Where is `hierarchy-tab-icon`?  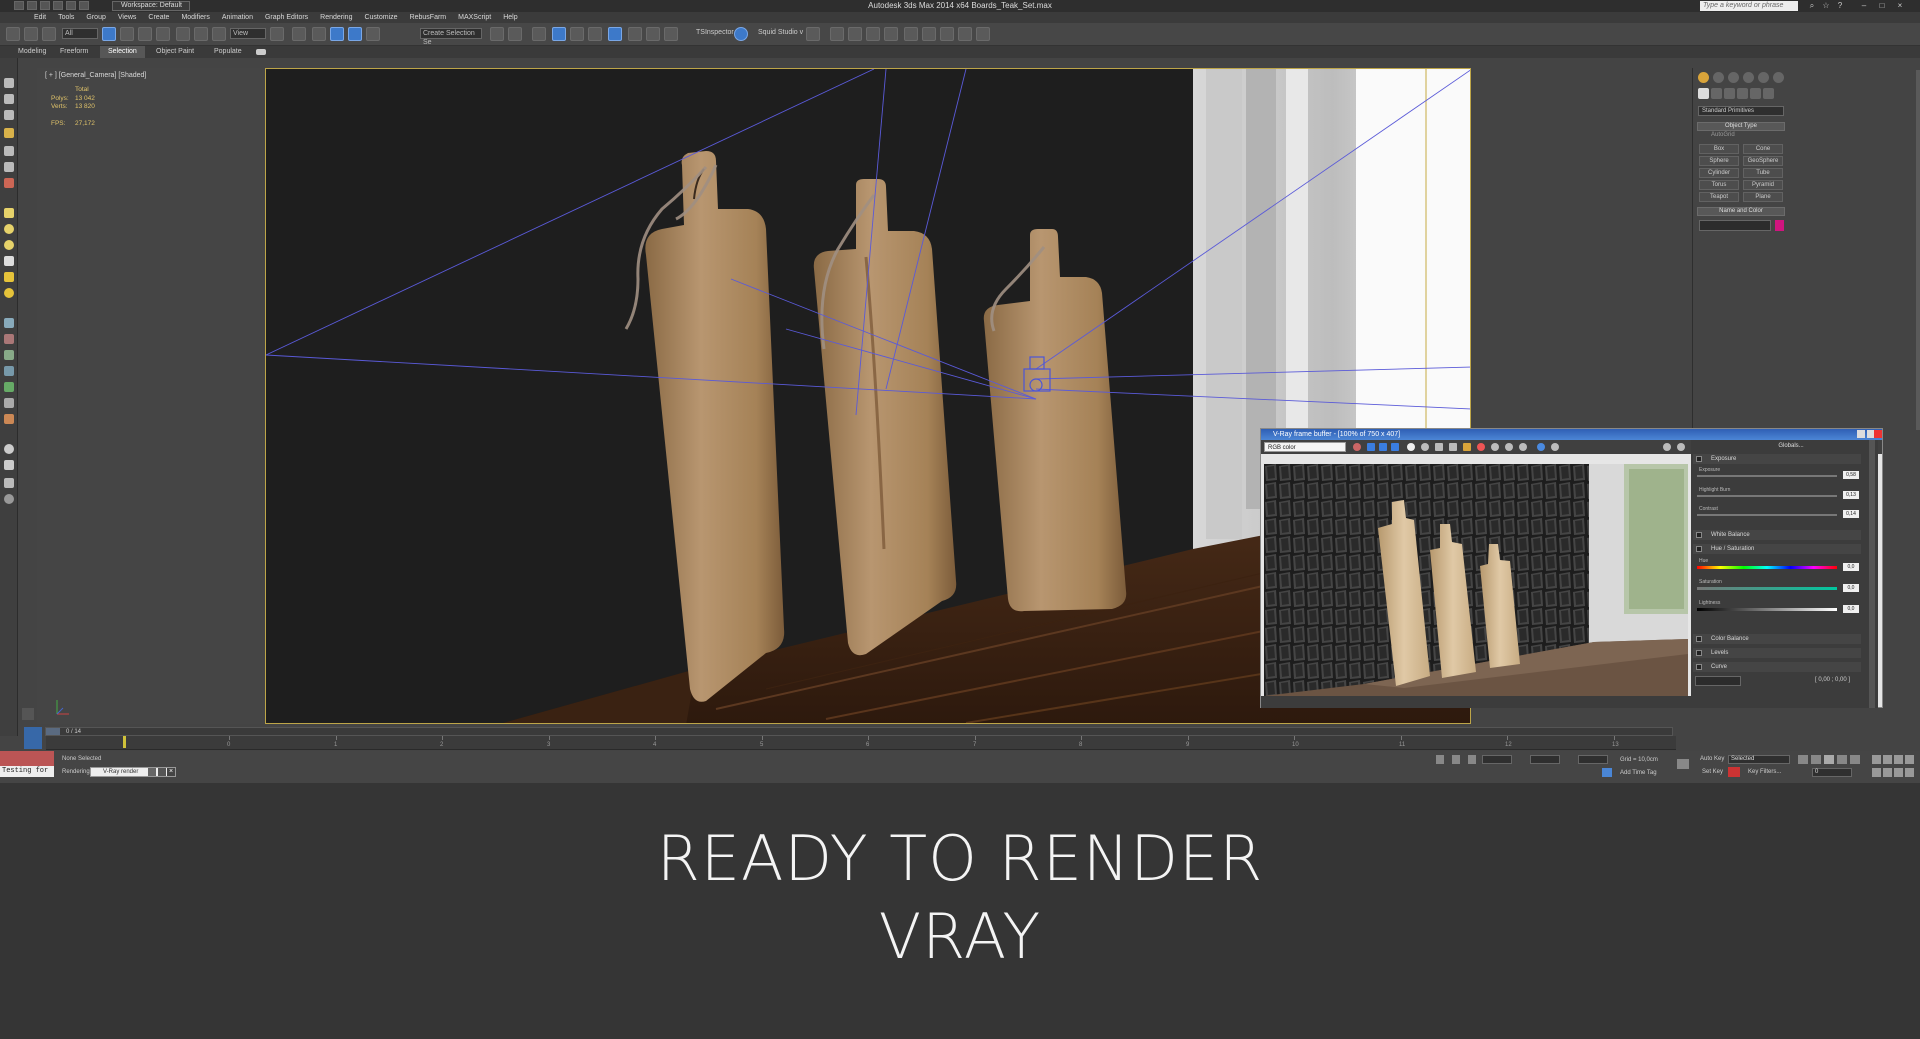
hierarchy-tab-icon is located at coordinates (1733, 77).